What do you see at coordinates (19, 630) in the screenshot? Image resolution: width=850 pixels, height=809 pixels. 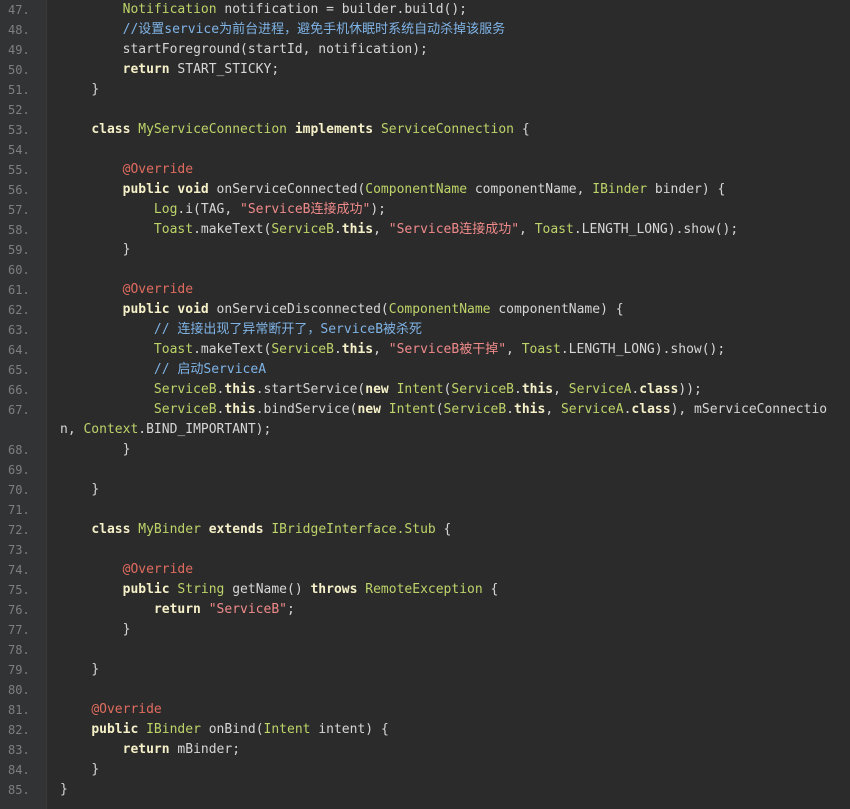 I see `line-number: 77.` at bounding box center [19, 630].